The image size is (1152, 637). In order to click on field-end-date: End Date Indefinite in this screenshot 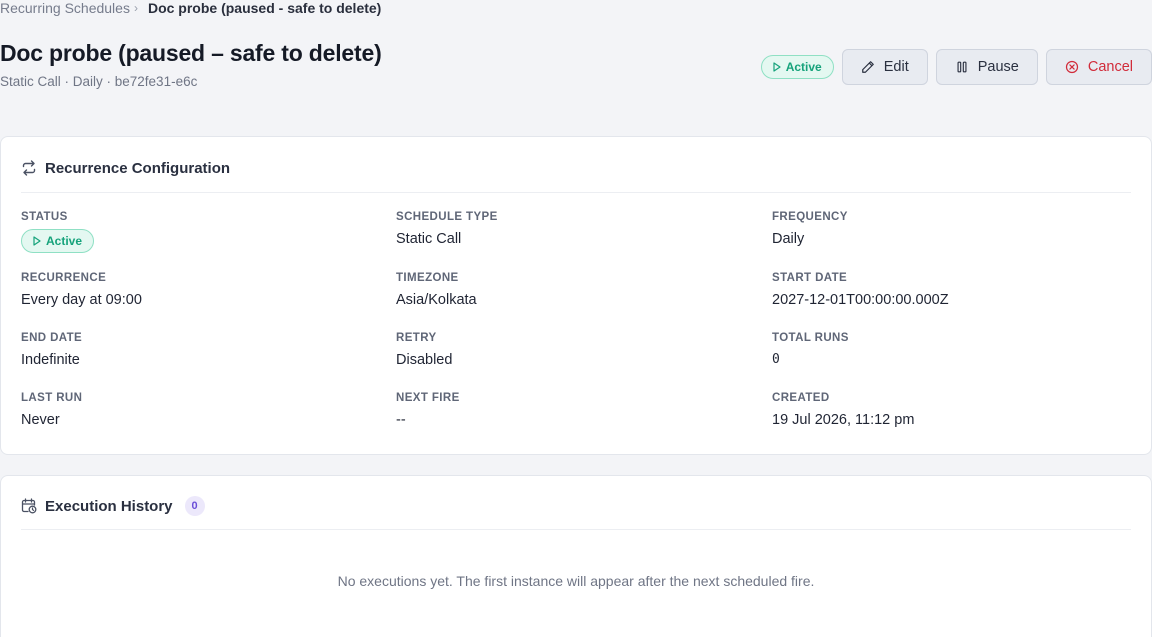, I will do `click(51, 350)`.